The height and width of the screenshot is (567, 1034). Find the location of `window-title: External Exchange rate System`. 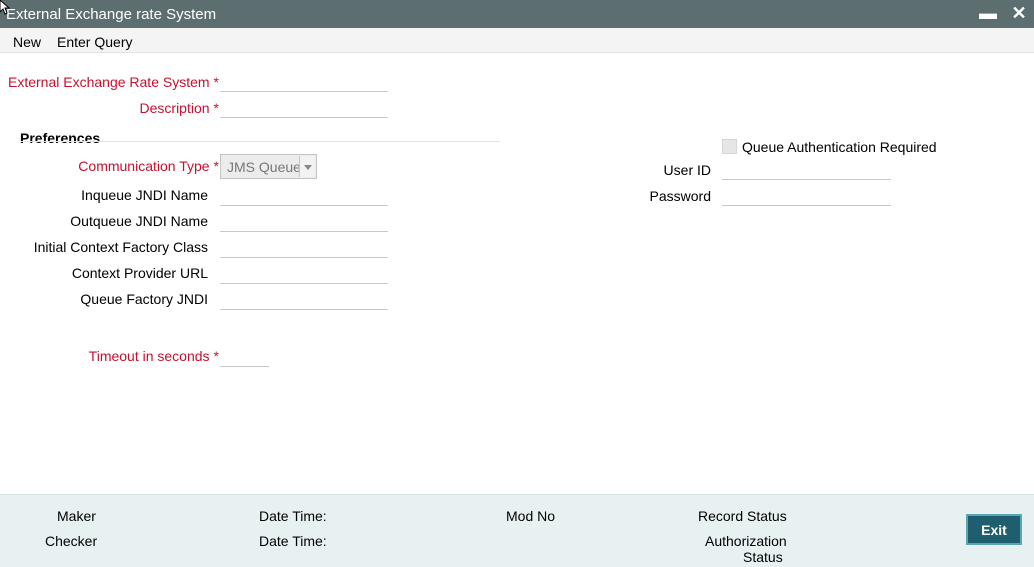

window-title: External Exchange rate System is located at coordinates (111, 14).